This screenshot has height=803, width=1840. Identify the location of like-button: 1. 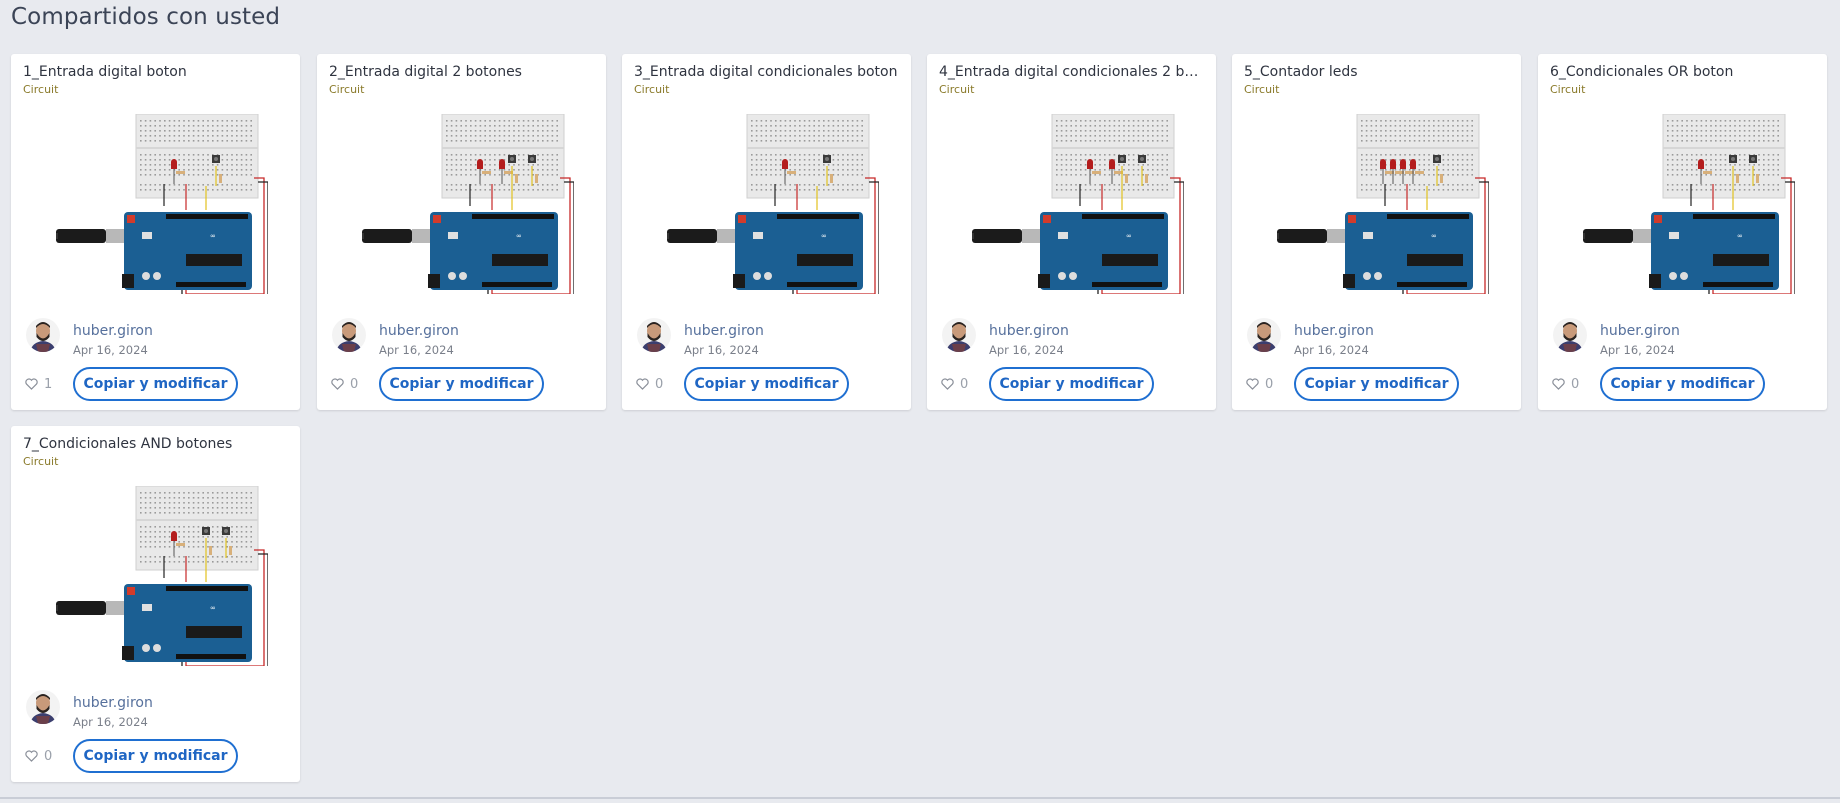
(38, 384).